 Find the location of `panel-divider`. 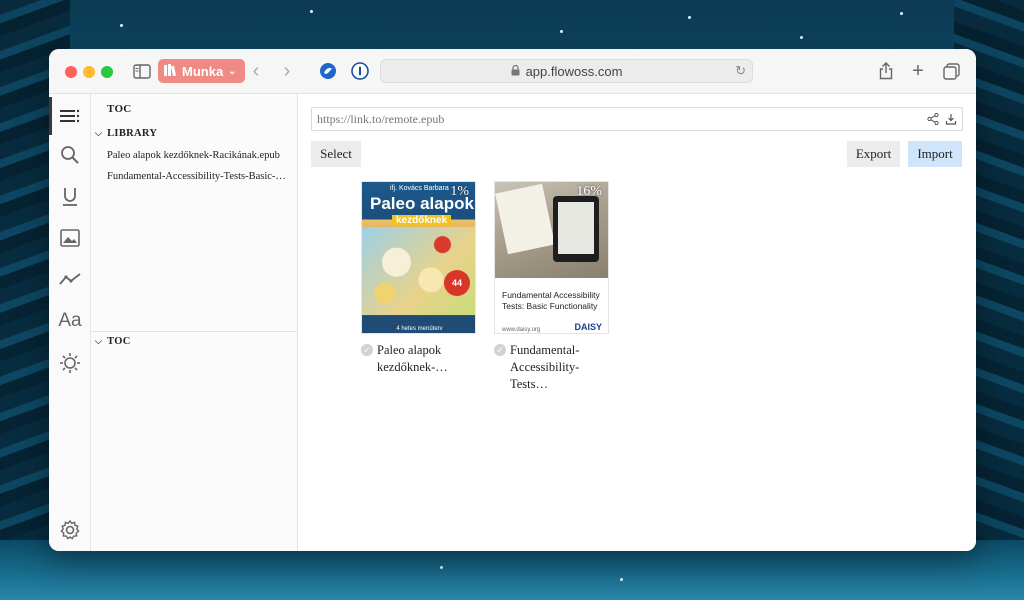

panel-divider is located at coordinates (194, 331).